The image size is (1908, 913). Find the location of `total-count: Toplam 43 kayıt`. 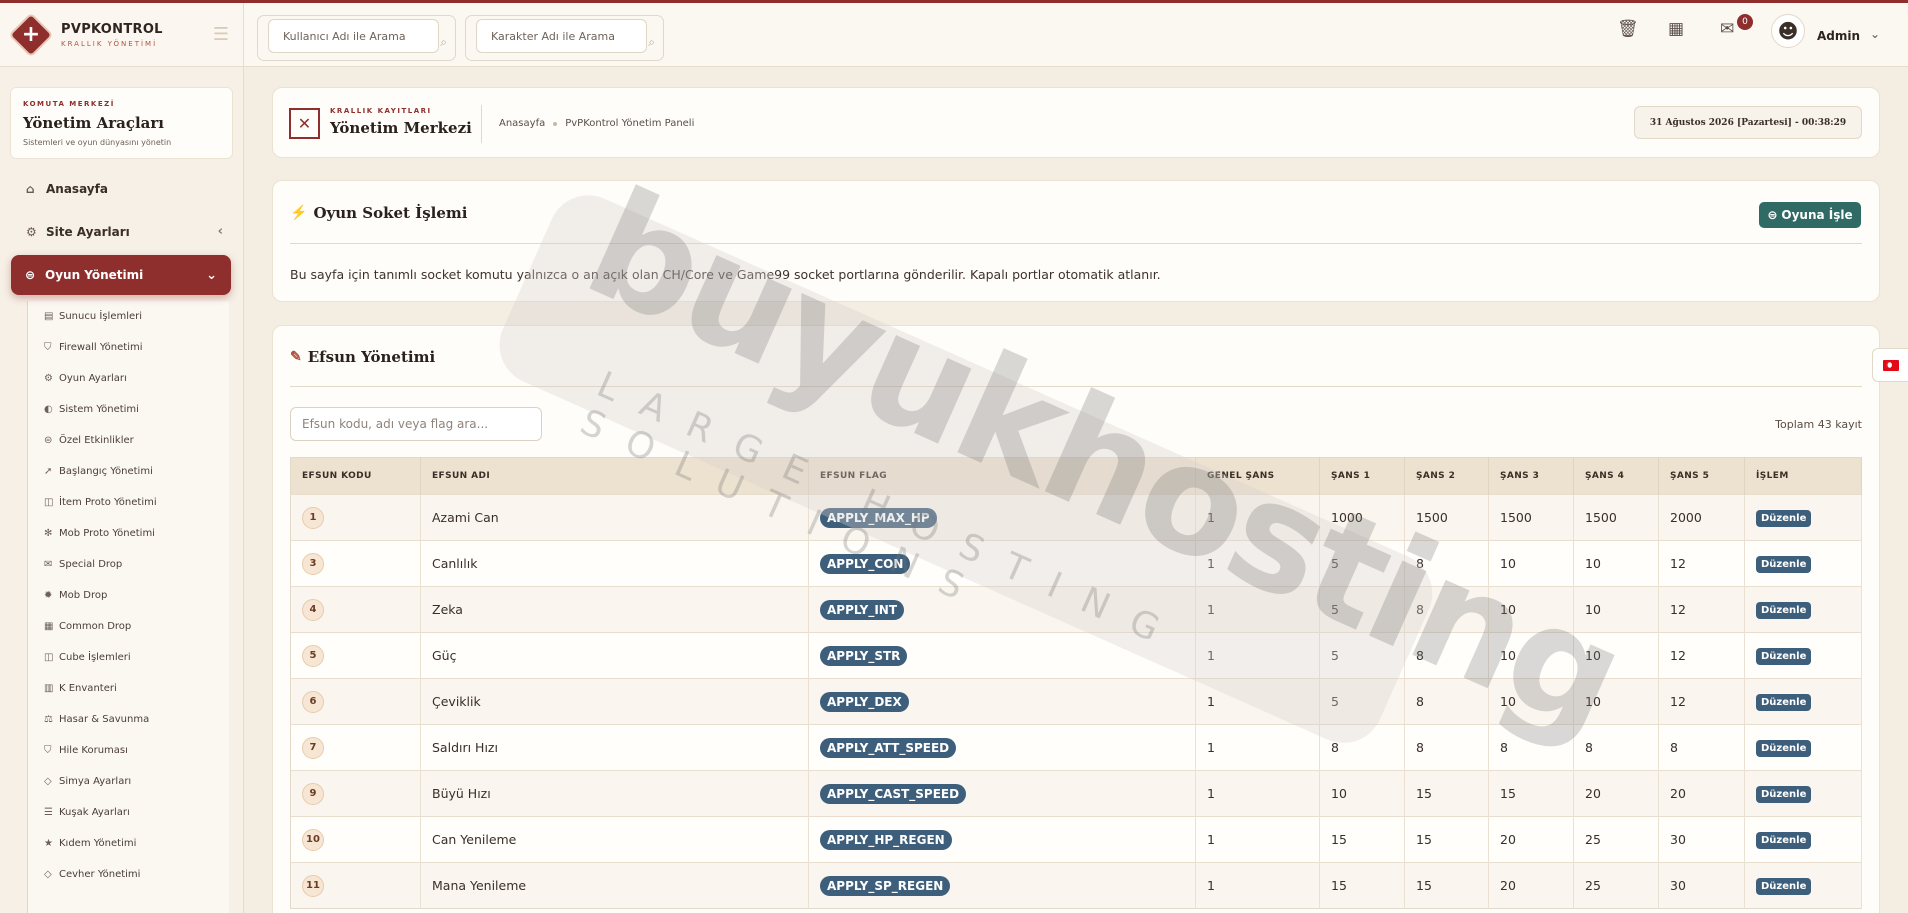

total-count: Toplam 43 kayıt is located at coordinates (1818, 424).